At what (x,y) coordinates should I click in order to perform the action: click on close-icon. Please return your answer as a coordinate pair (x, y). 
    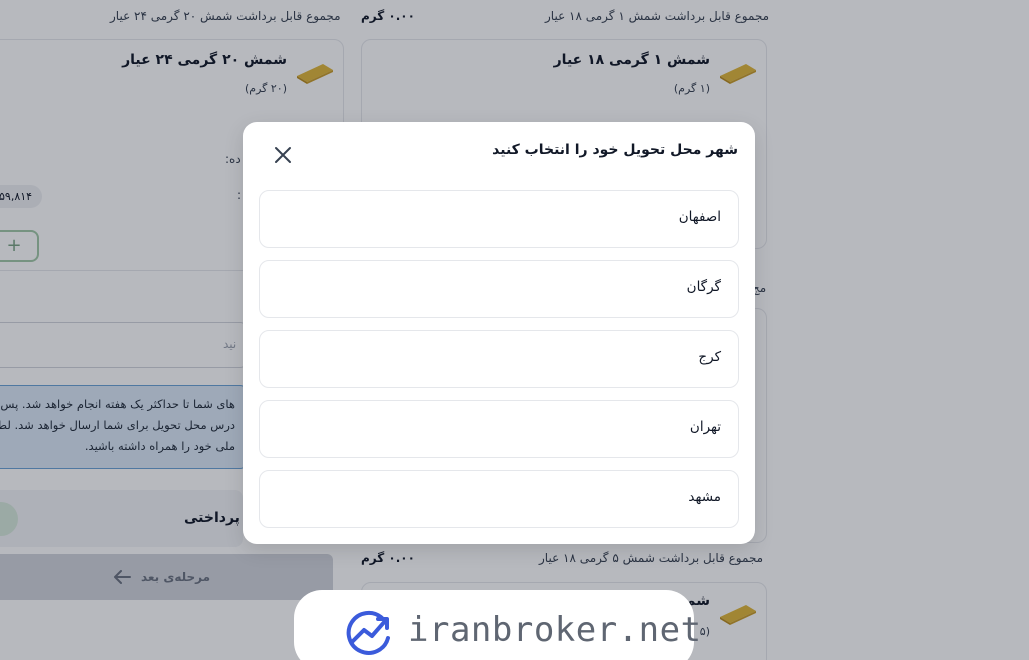
    Looking at the image, I should click on (283, 155).